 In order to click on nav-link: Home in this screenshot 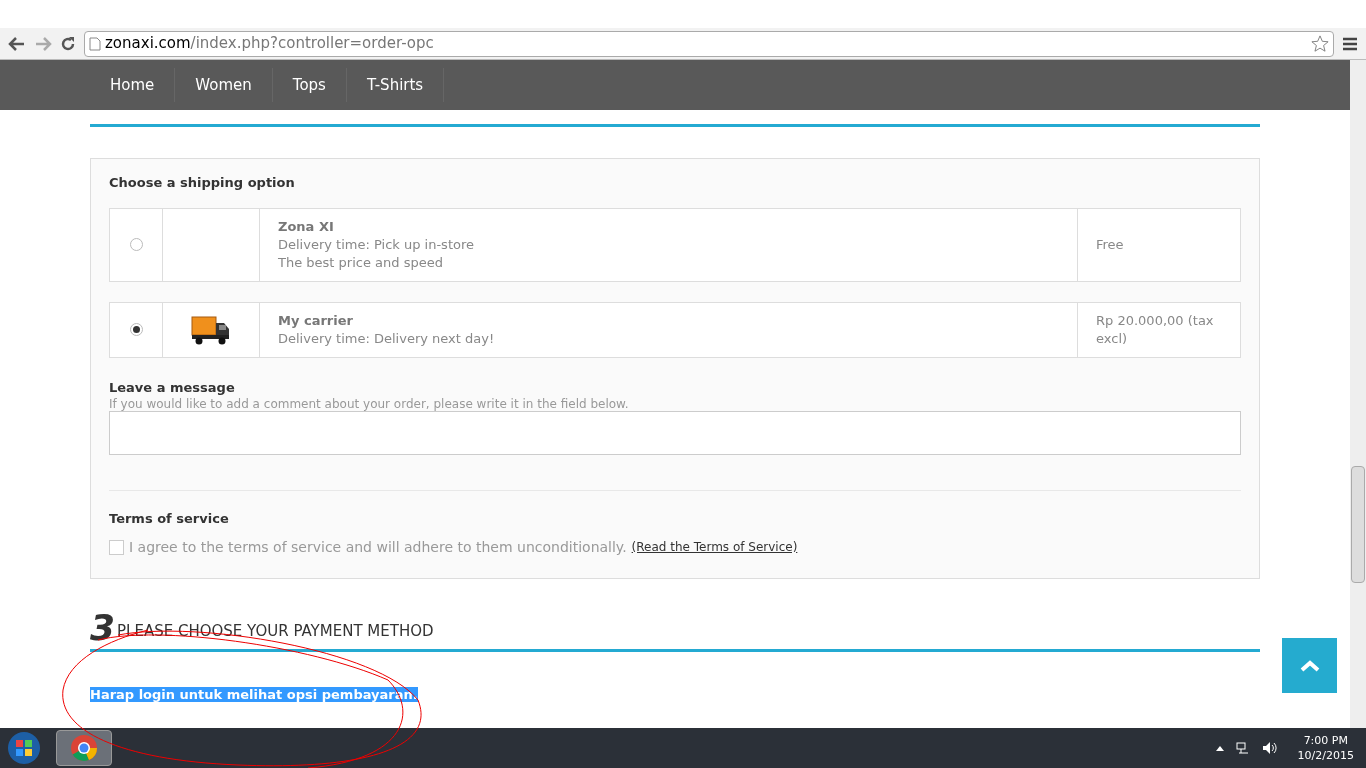, I will do `click(133, 85)`.